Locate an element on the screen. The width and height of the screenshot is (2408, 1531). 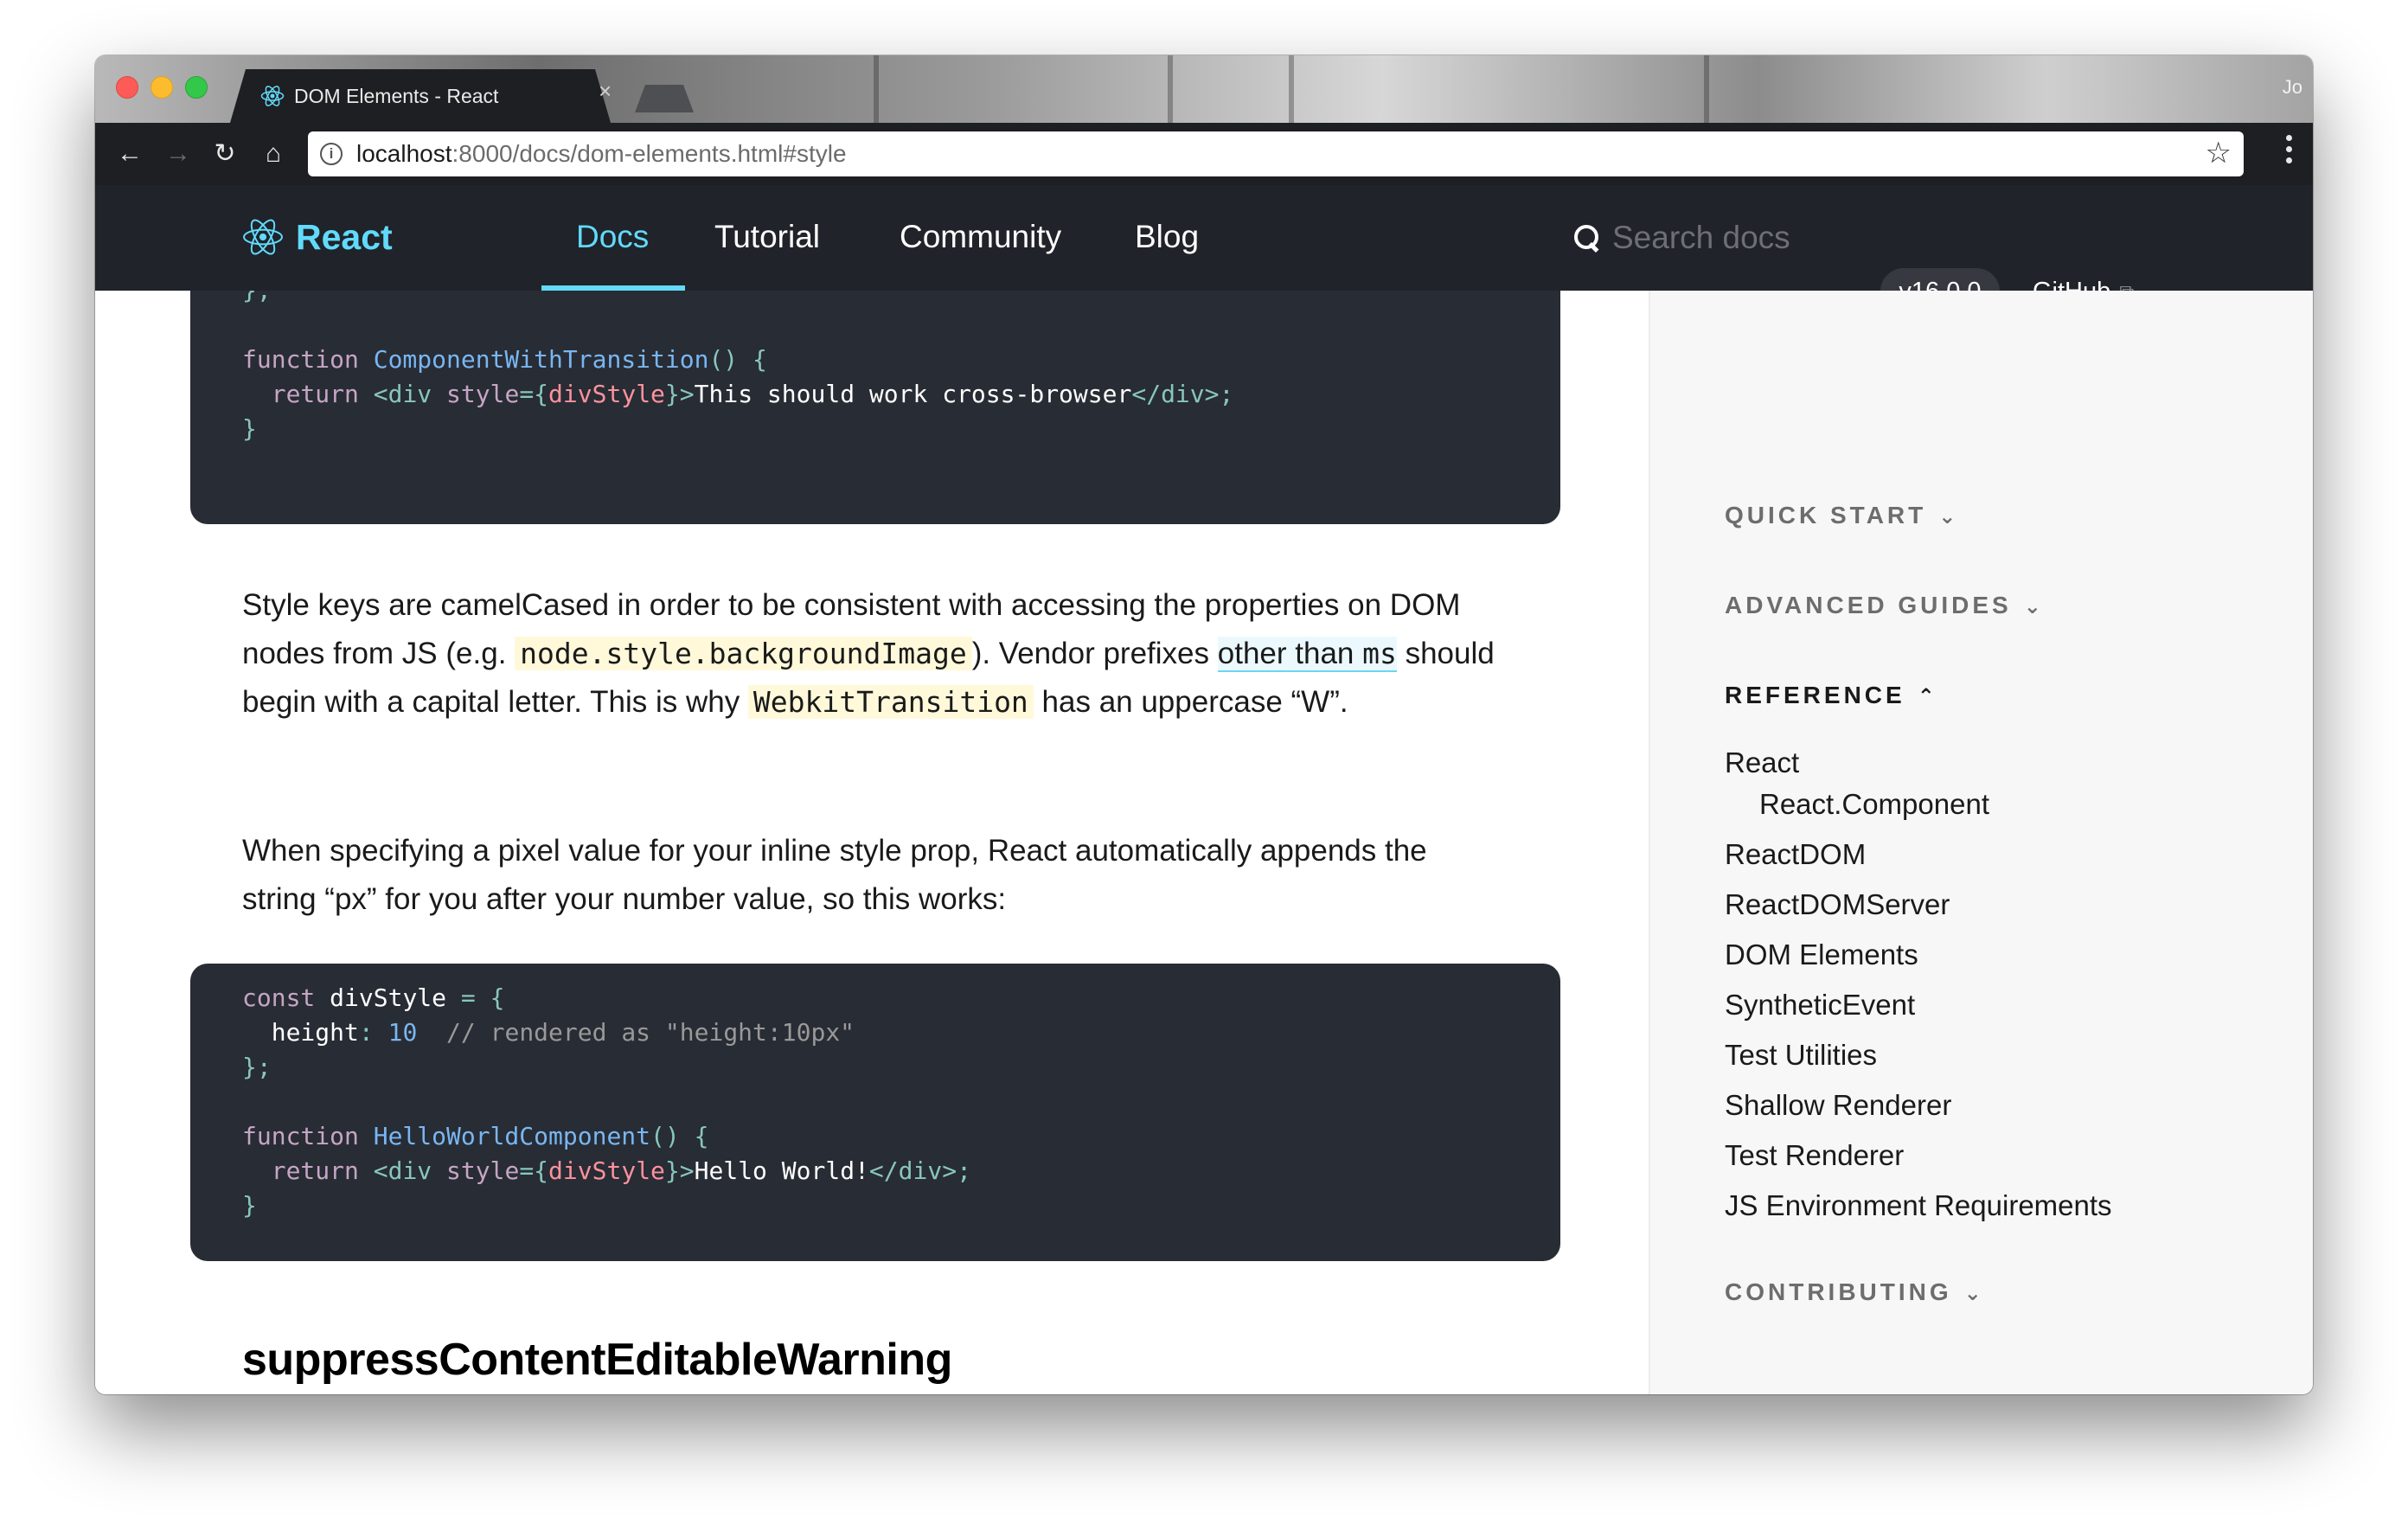
inline-code: WebkitTransition is located at coordinates (891, 702).